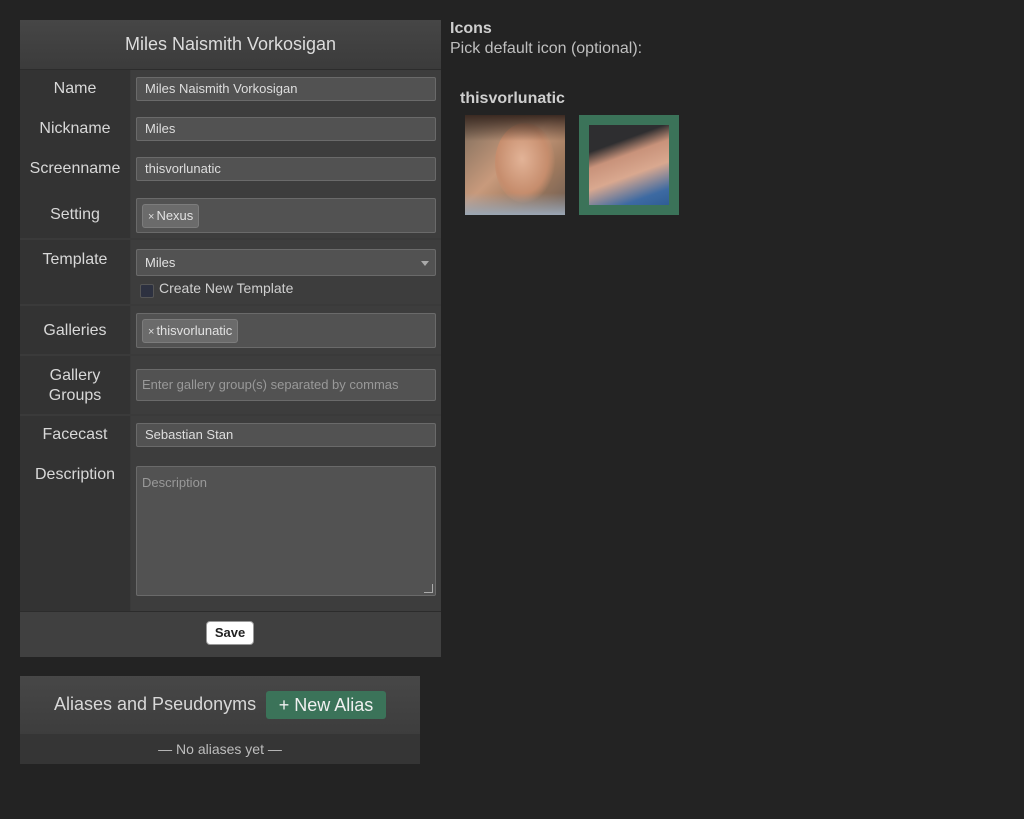 This screenshot has width=1024, height=819. What do you see at coordinates (471, 28) in the screenshot?
I see `icons-heading: Icons` at bounding box center [471, 28].